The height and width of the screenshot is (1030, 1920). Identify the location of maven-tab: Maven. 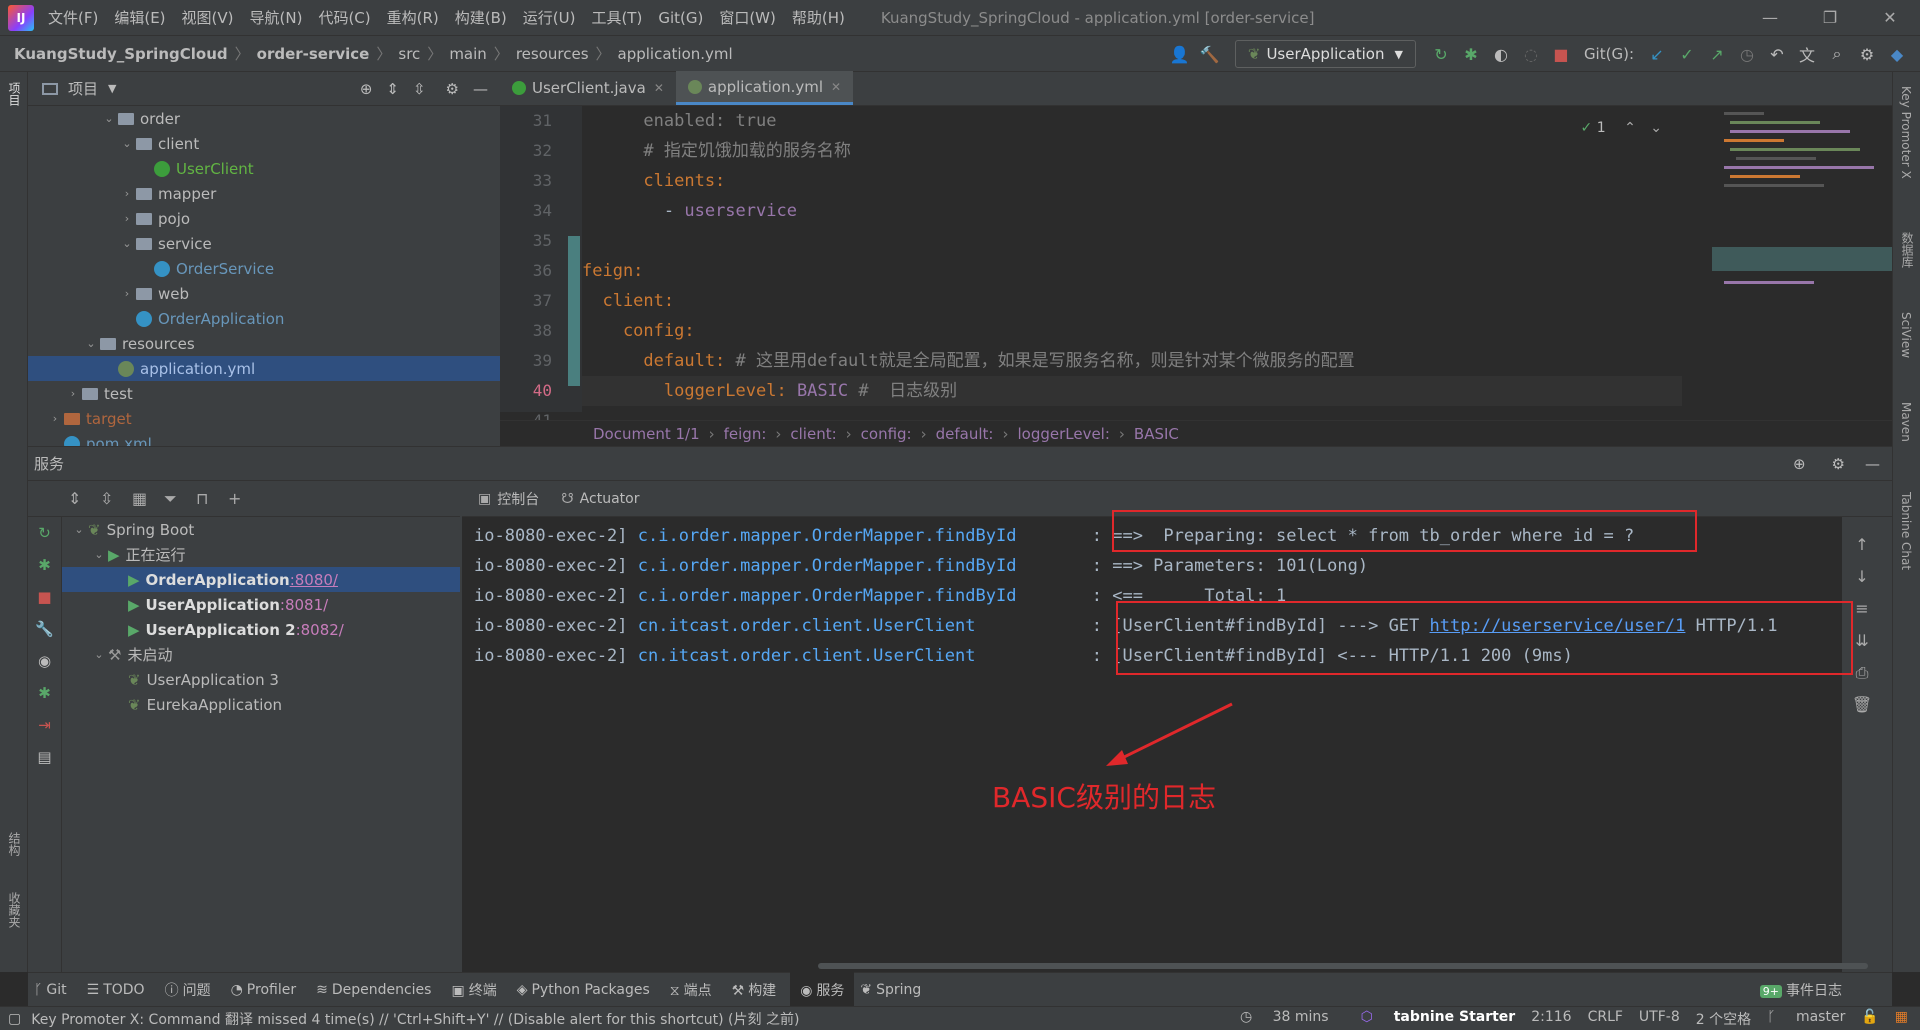
(1906, 422).